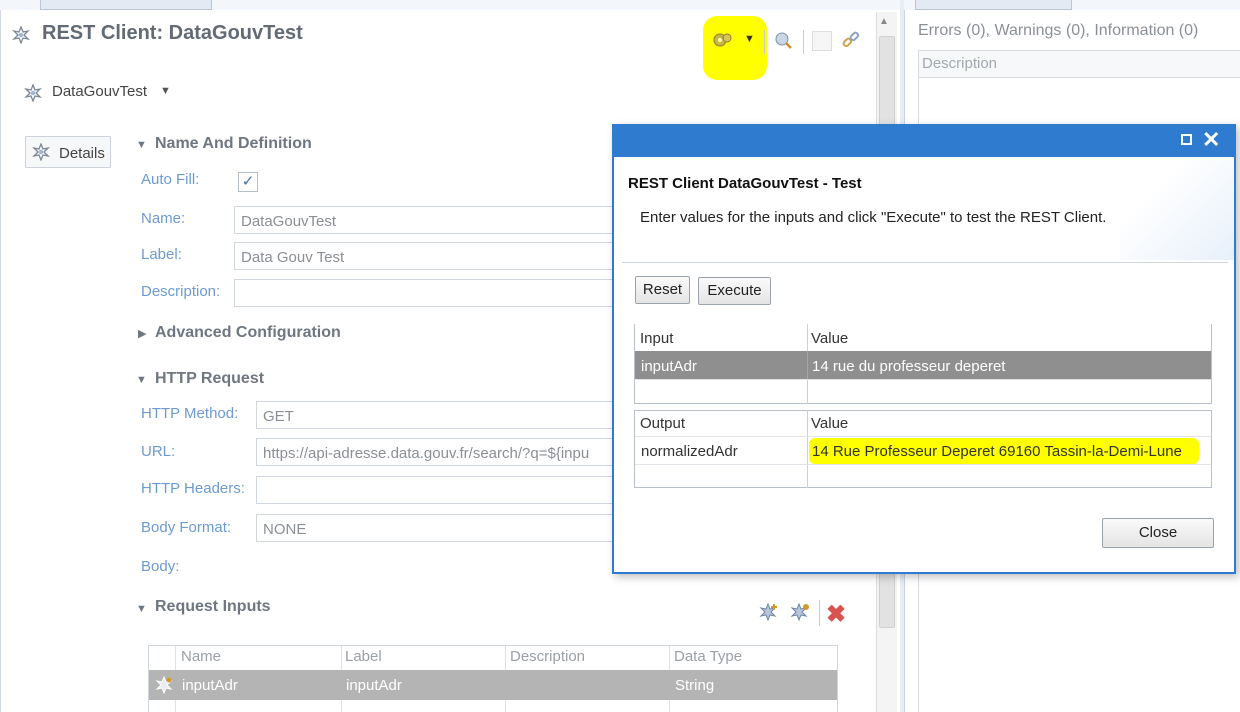  I want to click on close-button: Close, so click(1158, 533).